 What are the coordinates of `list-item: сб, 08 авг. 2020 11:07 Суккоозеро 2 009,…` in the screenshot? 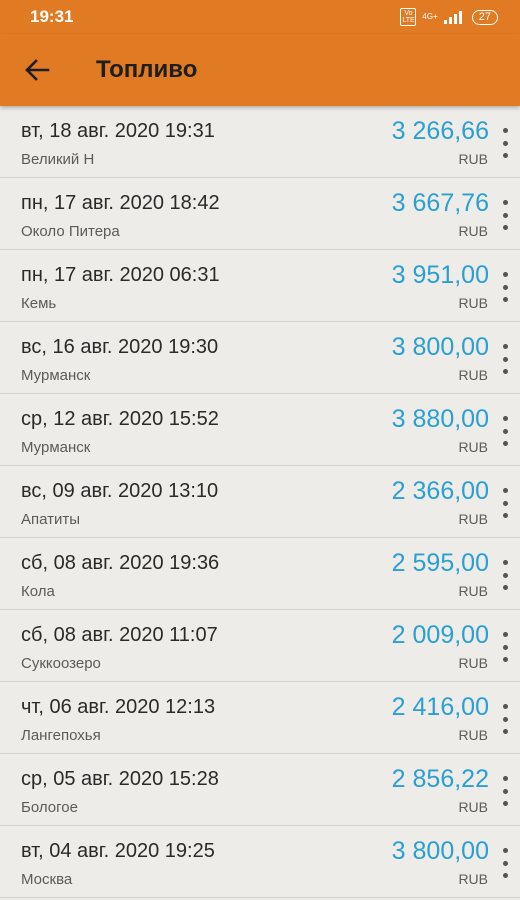 It's located at (260, 646).